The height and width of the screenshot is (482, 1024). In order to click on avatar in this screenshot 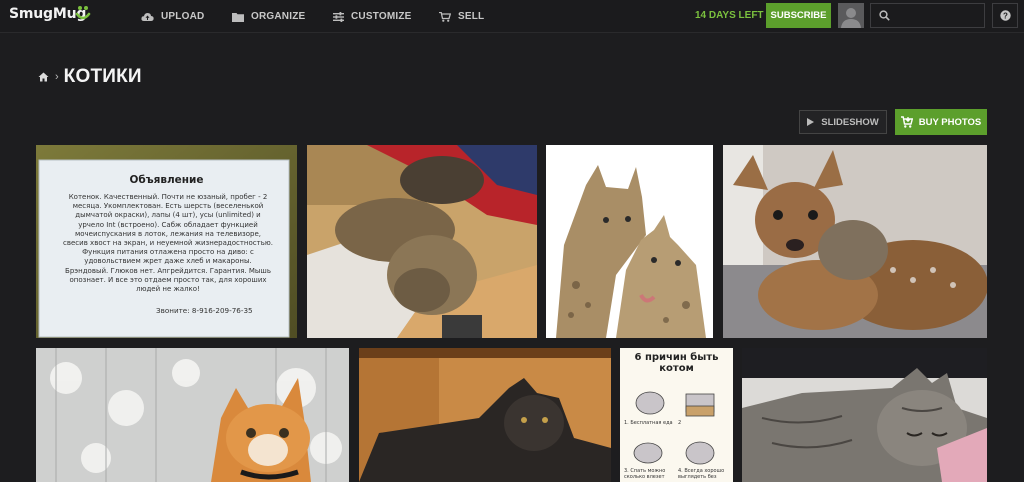, I will do `click(851, 15)`.